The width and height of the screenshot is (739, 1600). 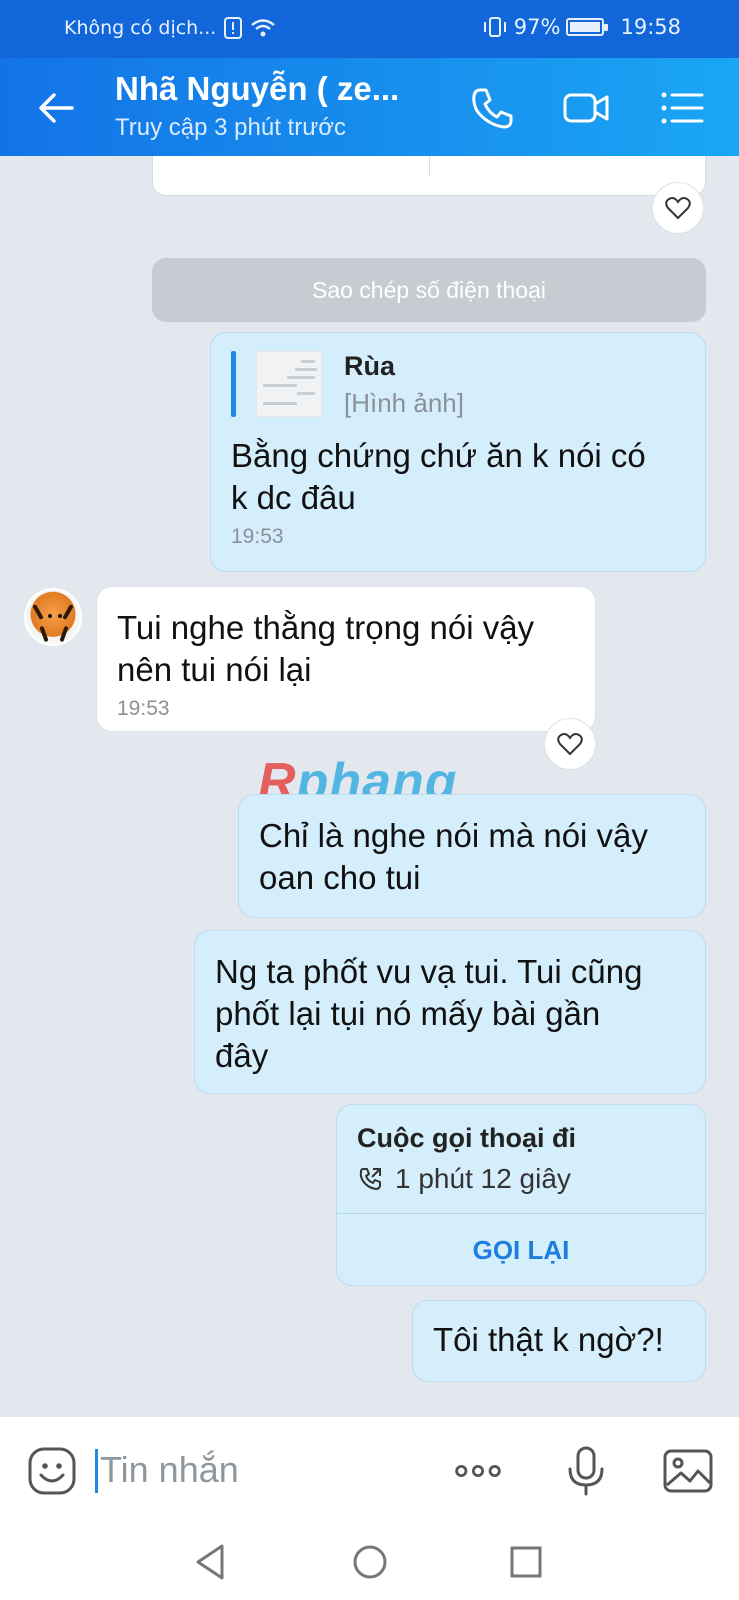 I want to click on message-input-bar, so click(x=369, y=1469).